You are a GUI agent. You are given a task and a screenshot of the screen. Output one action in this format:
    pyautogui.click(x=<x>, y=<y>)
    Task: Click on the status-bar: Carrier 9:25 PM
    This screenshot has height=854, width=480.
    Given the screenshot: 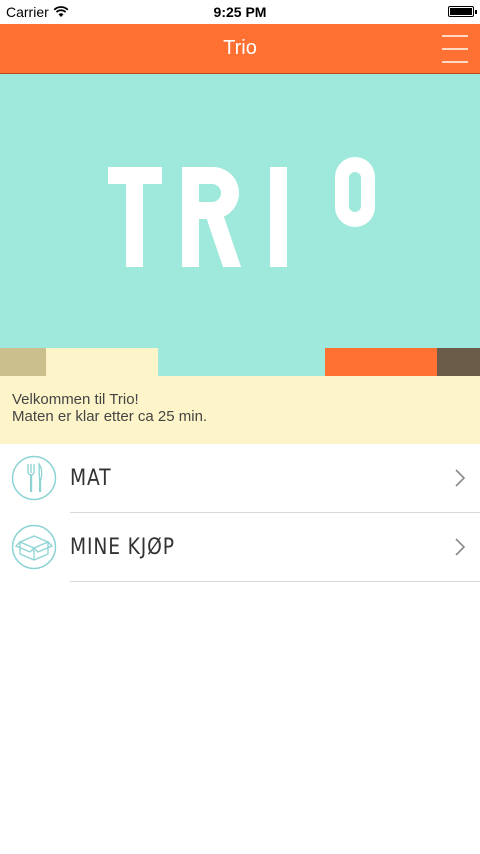 What is the action you would take?
    pyautogui.click(x=240, y=12)
    